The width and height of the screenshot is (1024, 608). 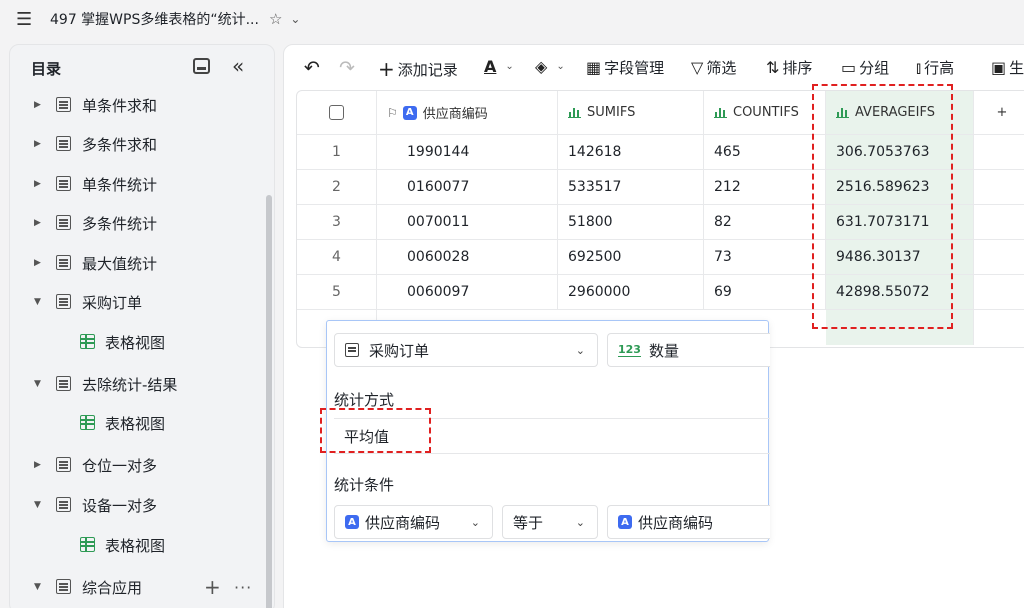 What do you see at coordinates (999, 112) in the screenshot?
I see `add-column-button: +` at bounding box center [999, 112].